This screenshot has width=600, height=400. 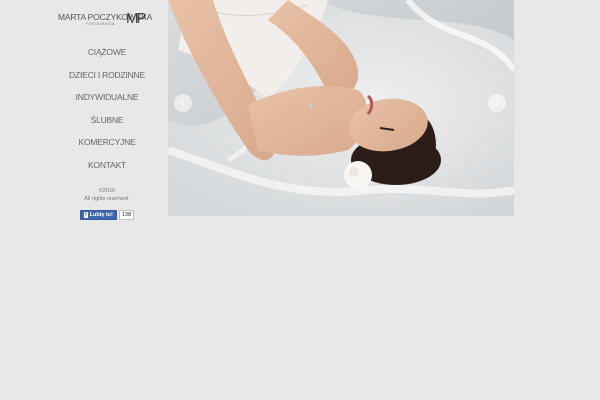 I want to click on facebook-like-count: 138, so click(x=126, y=215).